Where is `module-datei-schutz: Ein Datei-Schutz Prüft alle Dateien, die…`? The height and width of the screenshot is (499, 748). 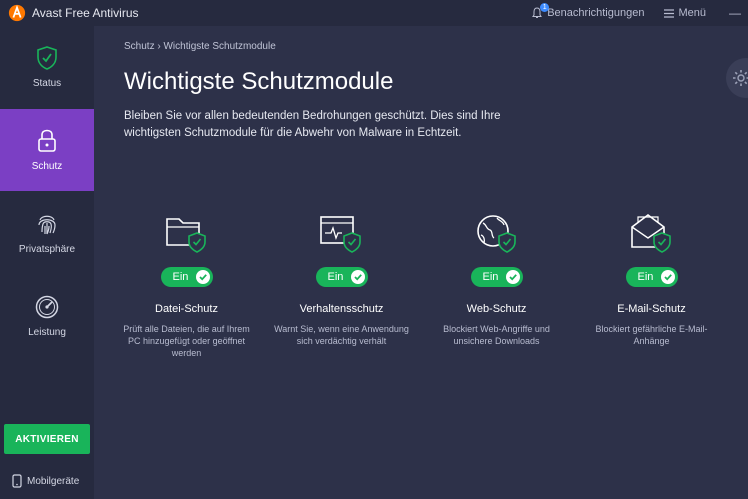 module-datei-schutz: Ein Datei-Schutz Prüft alle Dateien, die… is located at coordinates (186, 285).